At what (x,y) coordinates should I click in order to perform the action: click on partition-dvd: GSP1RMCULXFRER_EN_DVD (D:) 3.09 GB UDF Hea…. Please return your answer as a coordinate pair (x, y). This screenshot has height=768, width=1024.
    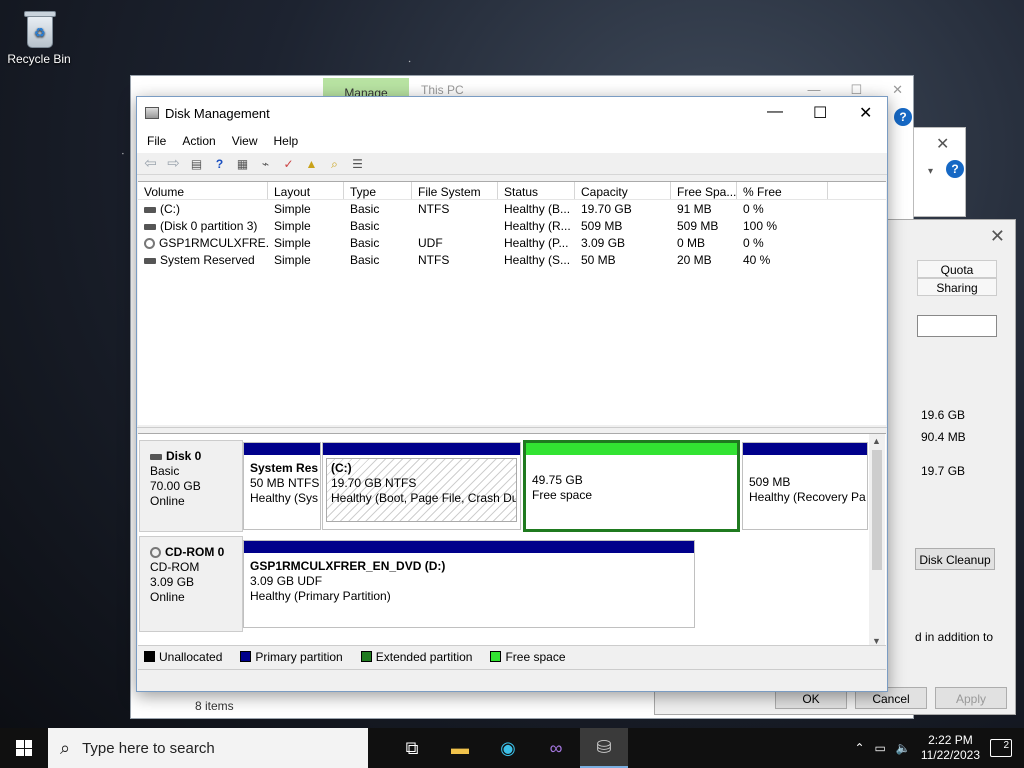
    Looking at the image, I should click on (469, 584).